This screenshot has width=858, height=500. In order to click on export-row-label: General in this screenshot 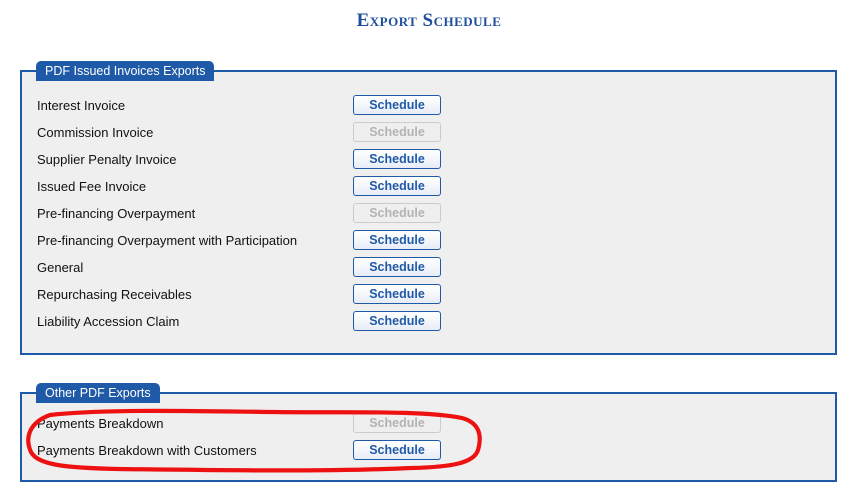, I will do `click(60, 267)`.